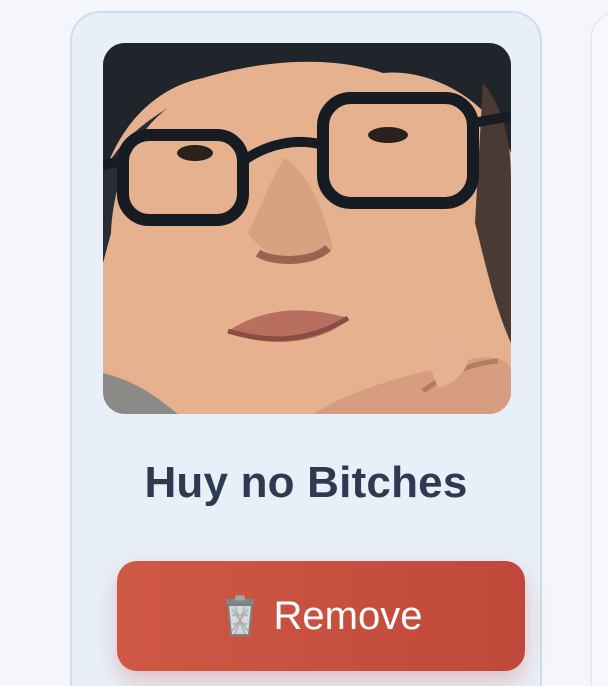 The height and width of the screenshot is (686, 608). Describe the element at coordinates (240, 616) in the screenshot. I see `trash-icon` at that location.